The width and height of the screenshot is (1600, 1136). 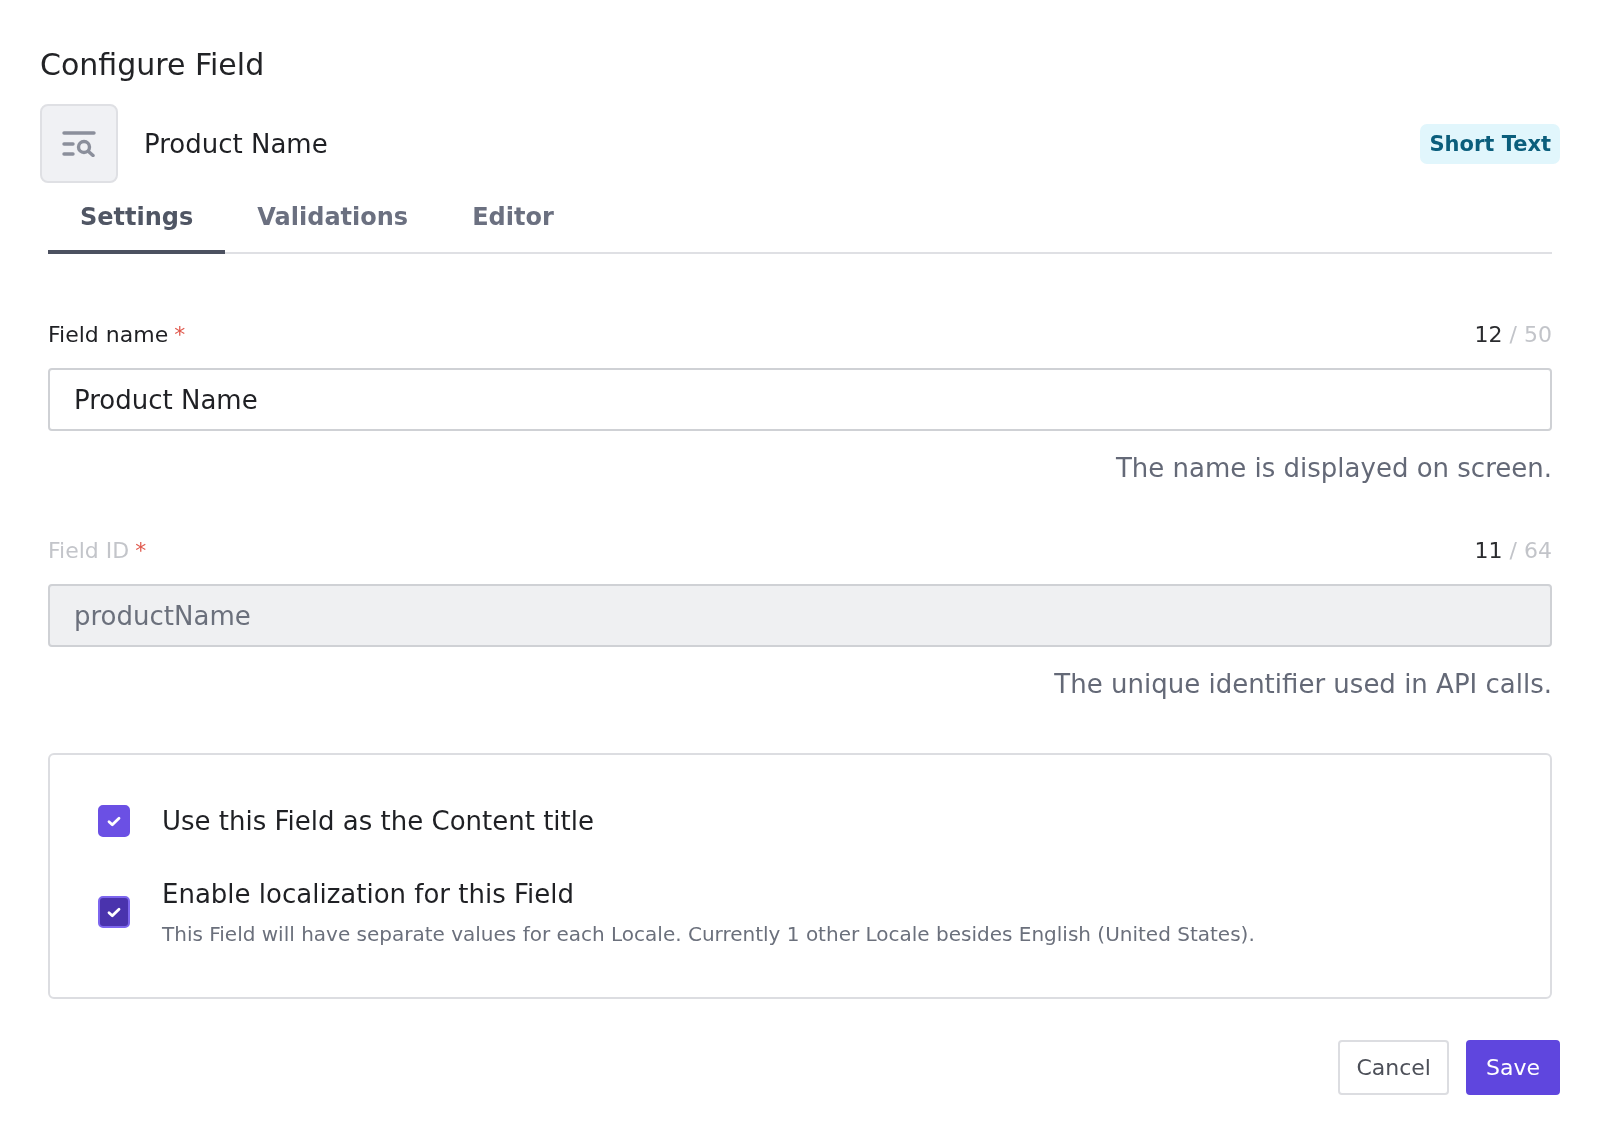 What do you see at coordinates (108, 335) in the screenshot?
I see `field-label: Field name` at bounding box center [108, 335].